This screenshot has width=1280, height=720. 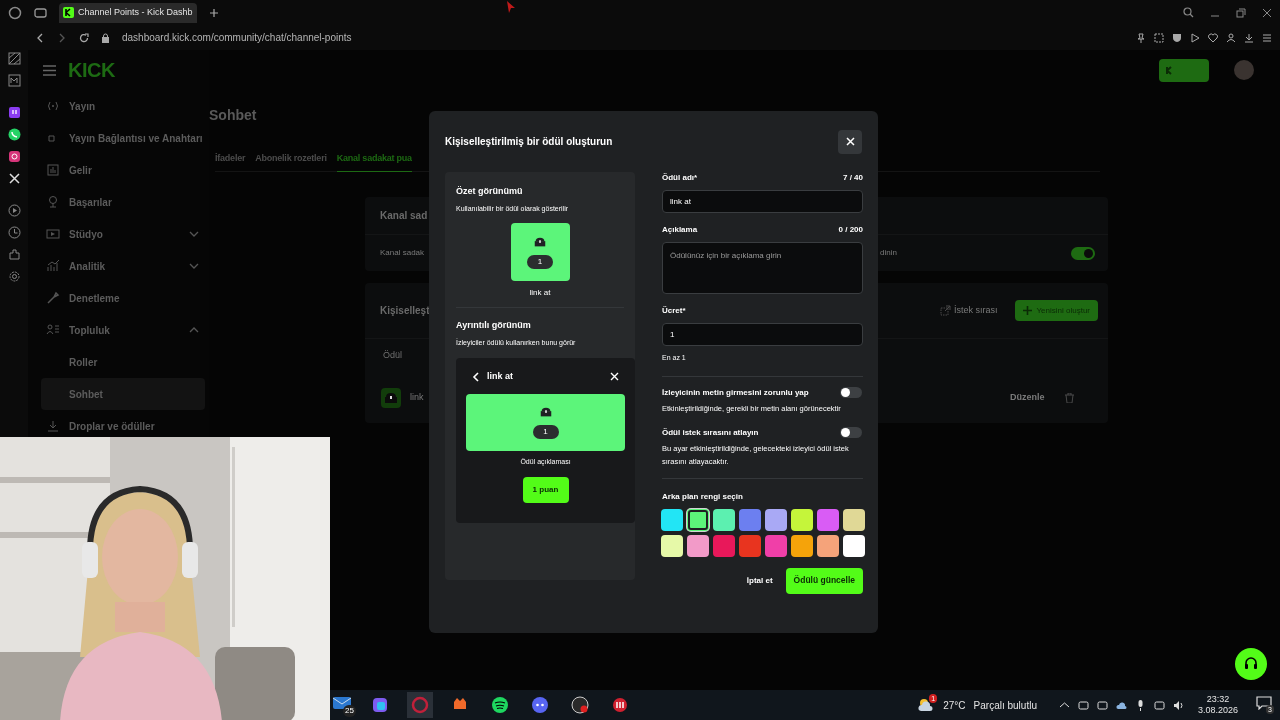 I want to click on profile-icon, so click(x=1231, y=37).